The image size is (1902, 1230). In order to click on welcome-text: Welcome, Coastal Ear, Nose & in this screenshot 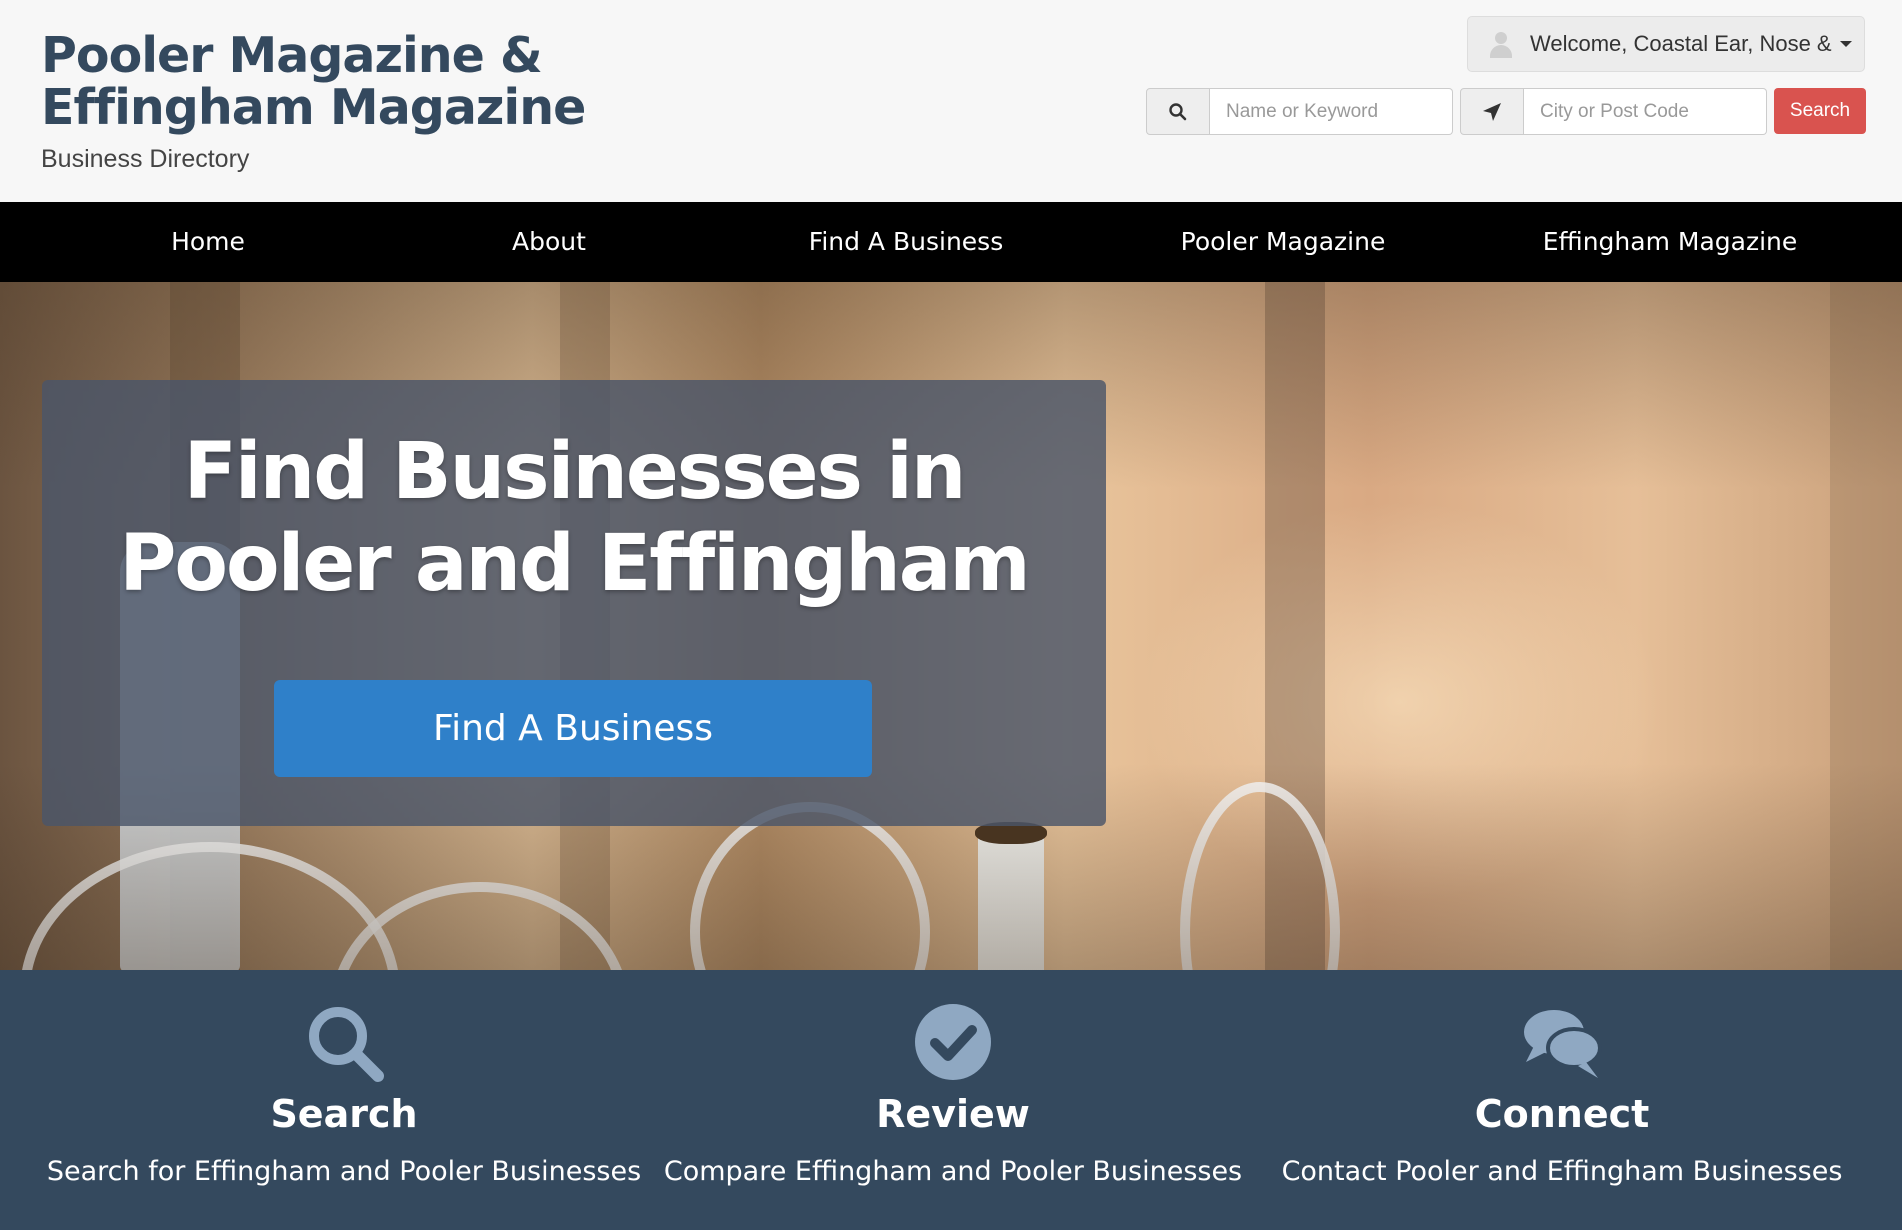, I will do `click(1681, 43)`.